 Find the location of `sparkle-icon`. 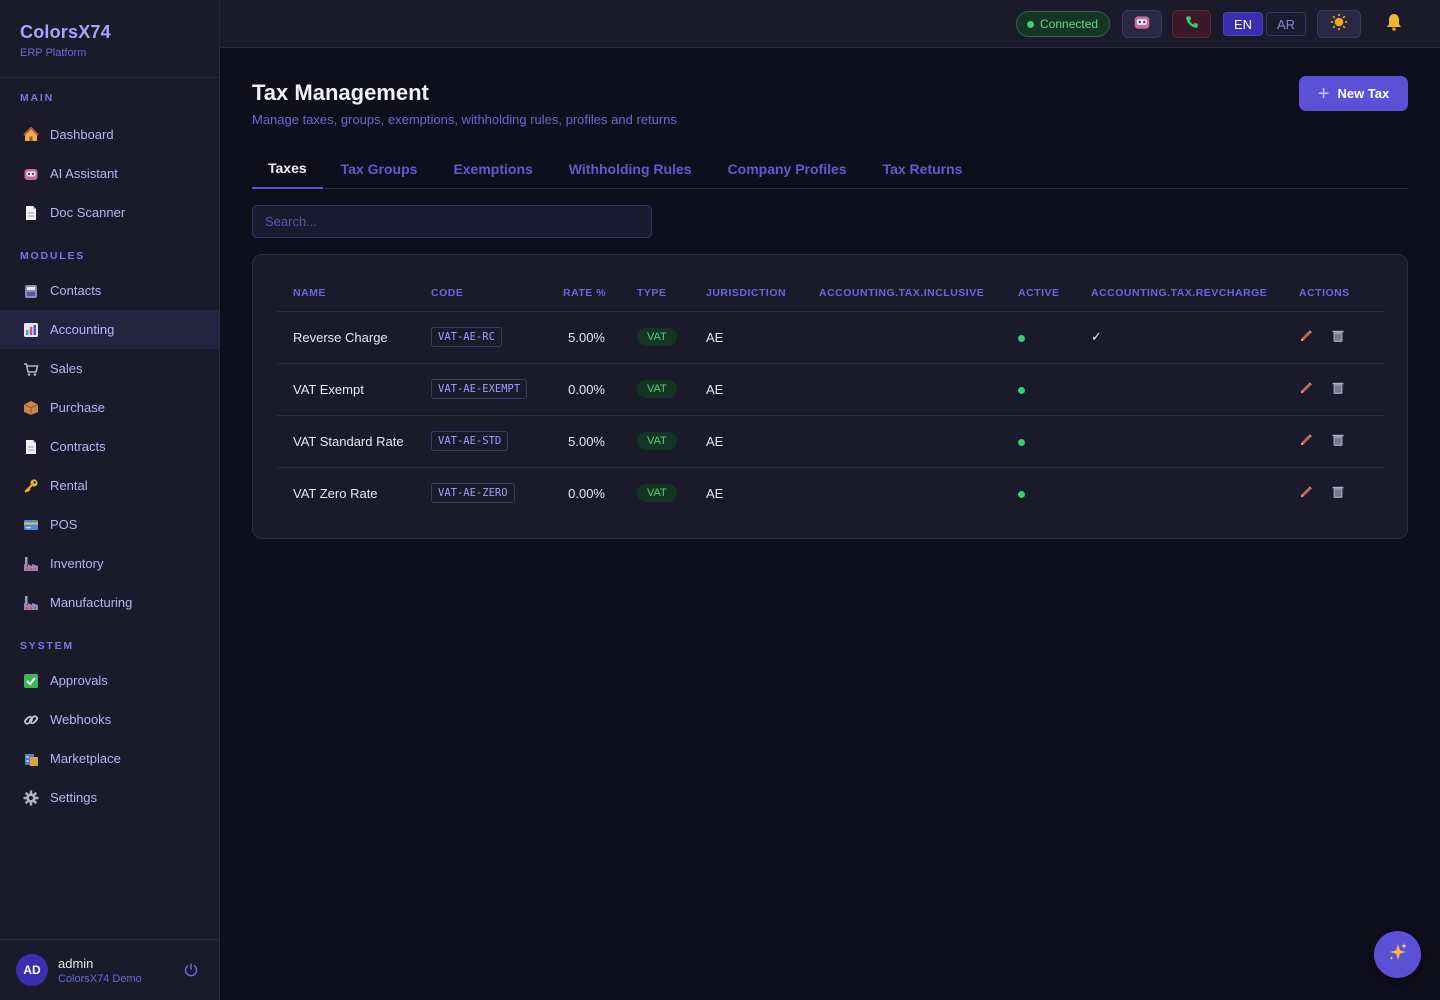

sparkle-icon is located at coordinates (1398, 954).